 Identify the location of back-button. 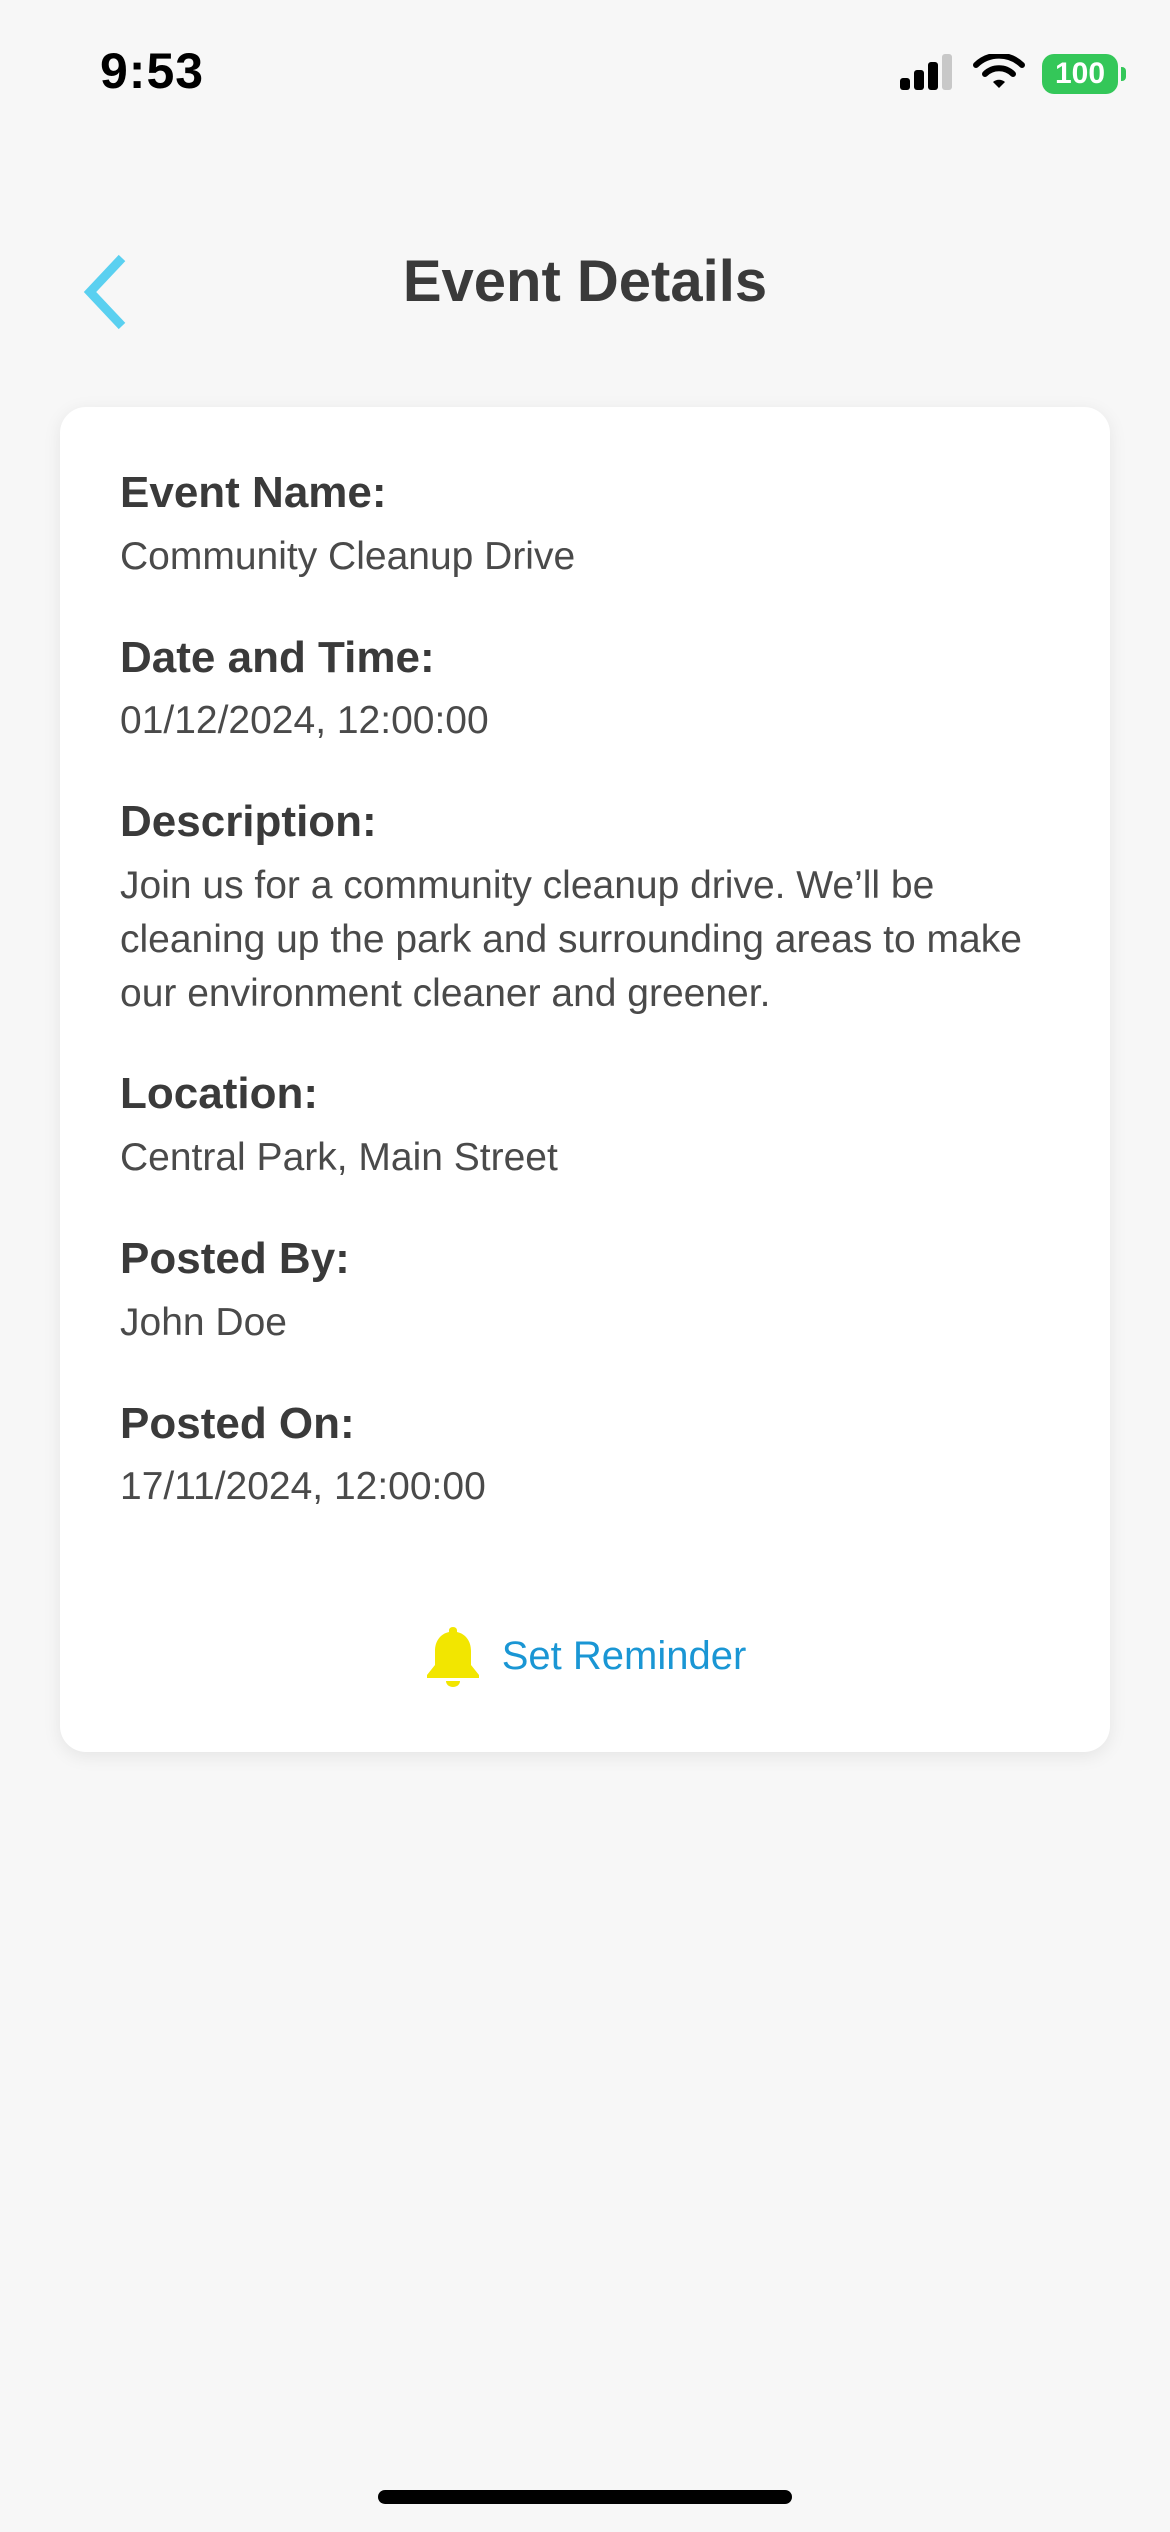
(110, 292).